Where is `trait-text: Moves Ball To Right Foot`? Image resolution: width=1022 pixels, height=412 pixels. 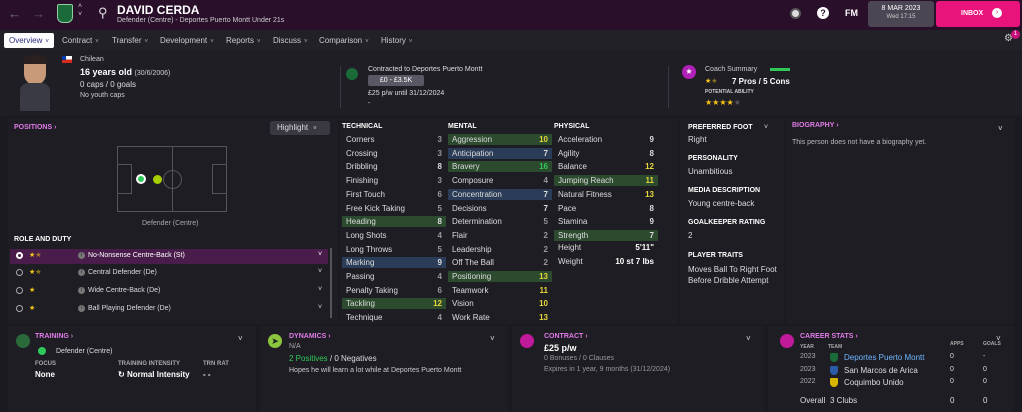 trait-text: Moves Ball To Right Foot is located at coordinates (732, 269).